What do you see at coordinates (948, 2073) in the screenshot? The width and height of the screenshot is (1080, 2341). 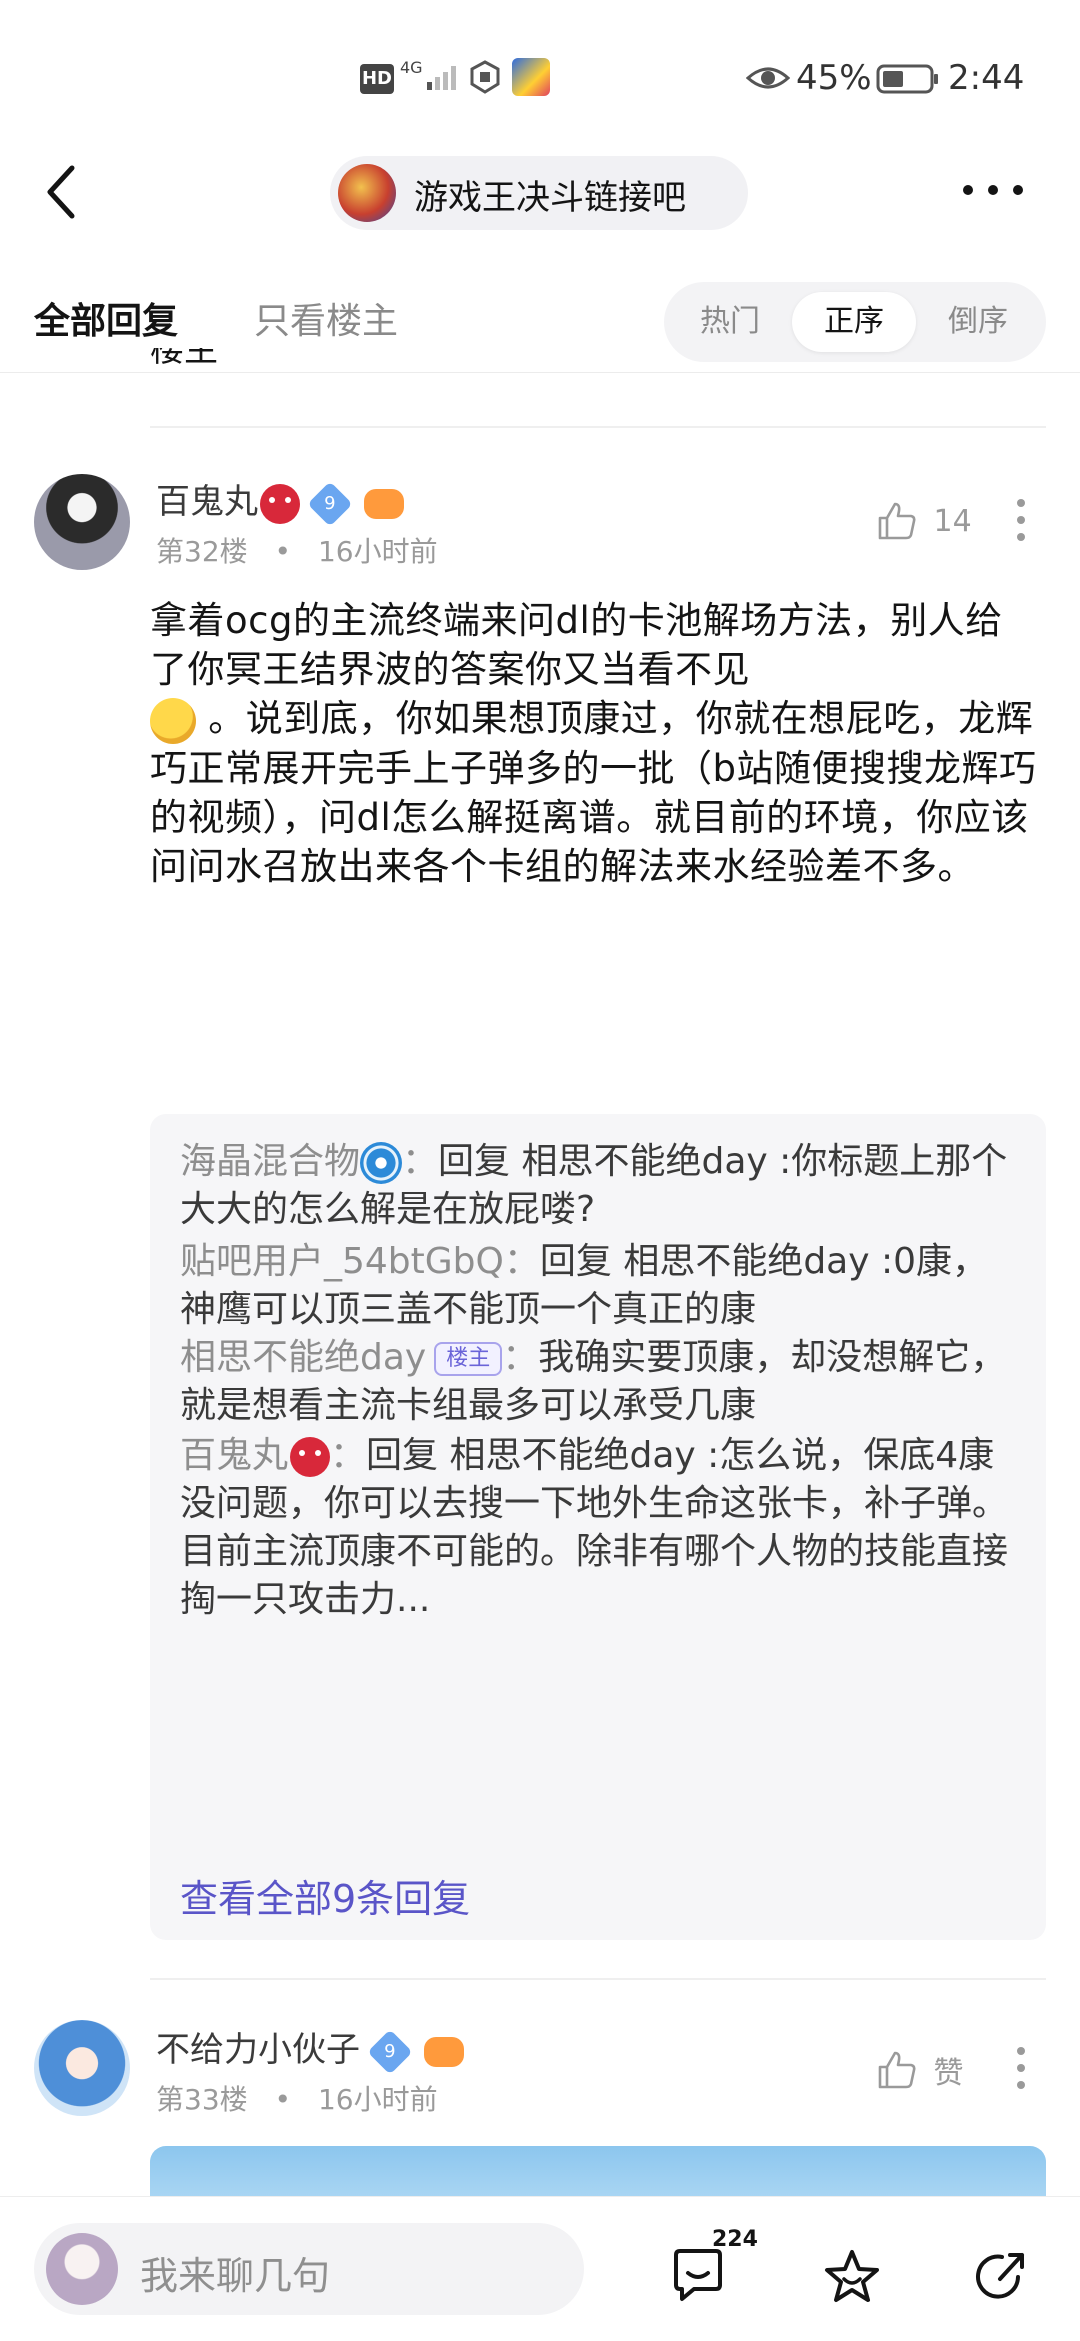 I see `like-label: 赞` at bounding box center [948, 2073].